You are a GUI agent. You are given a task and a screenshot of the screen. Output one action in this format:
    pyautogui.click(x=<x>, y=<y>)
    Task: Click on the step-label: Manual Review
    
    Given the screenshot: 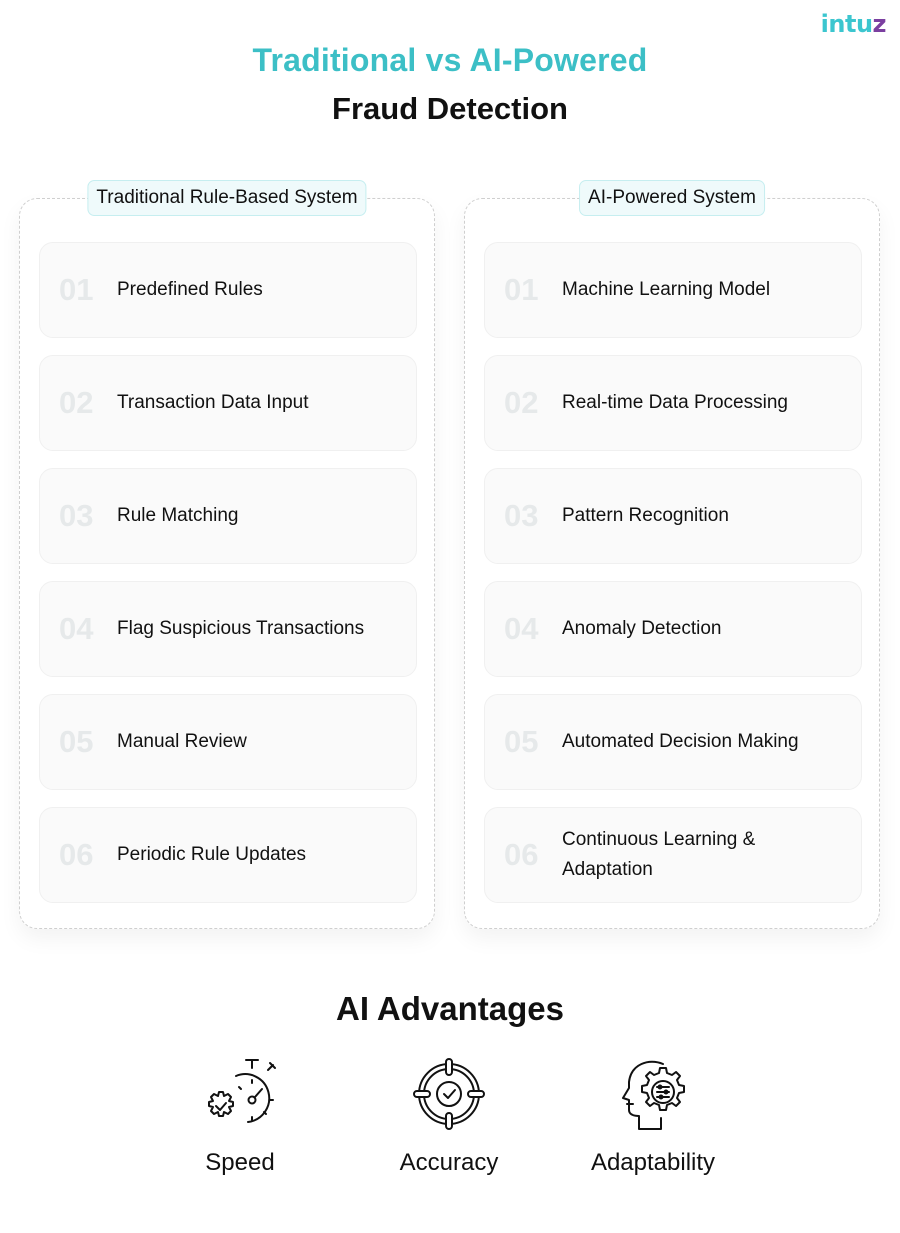 What is the action you would take?
    pyautogui.click(x=182, y=741)
    